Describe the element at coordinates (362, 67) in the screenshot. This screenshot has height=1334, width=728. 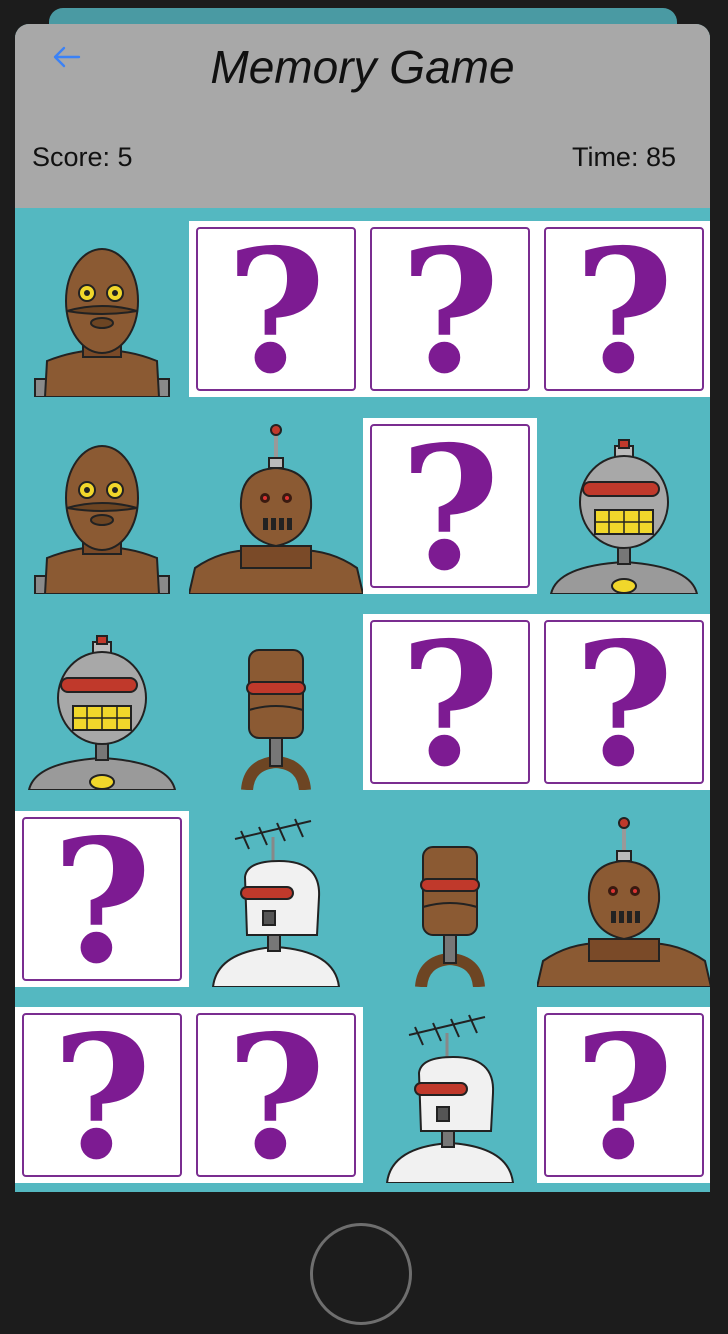
I see `page-title: Memory Game` at that location.